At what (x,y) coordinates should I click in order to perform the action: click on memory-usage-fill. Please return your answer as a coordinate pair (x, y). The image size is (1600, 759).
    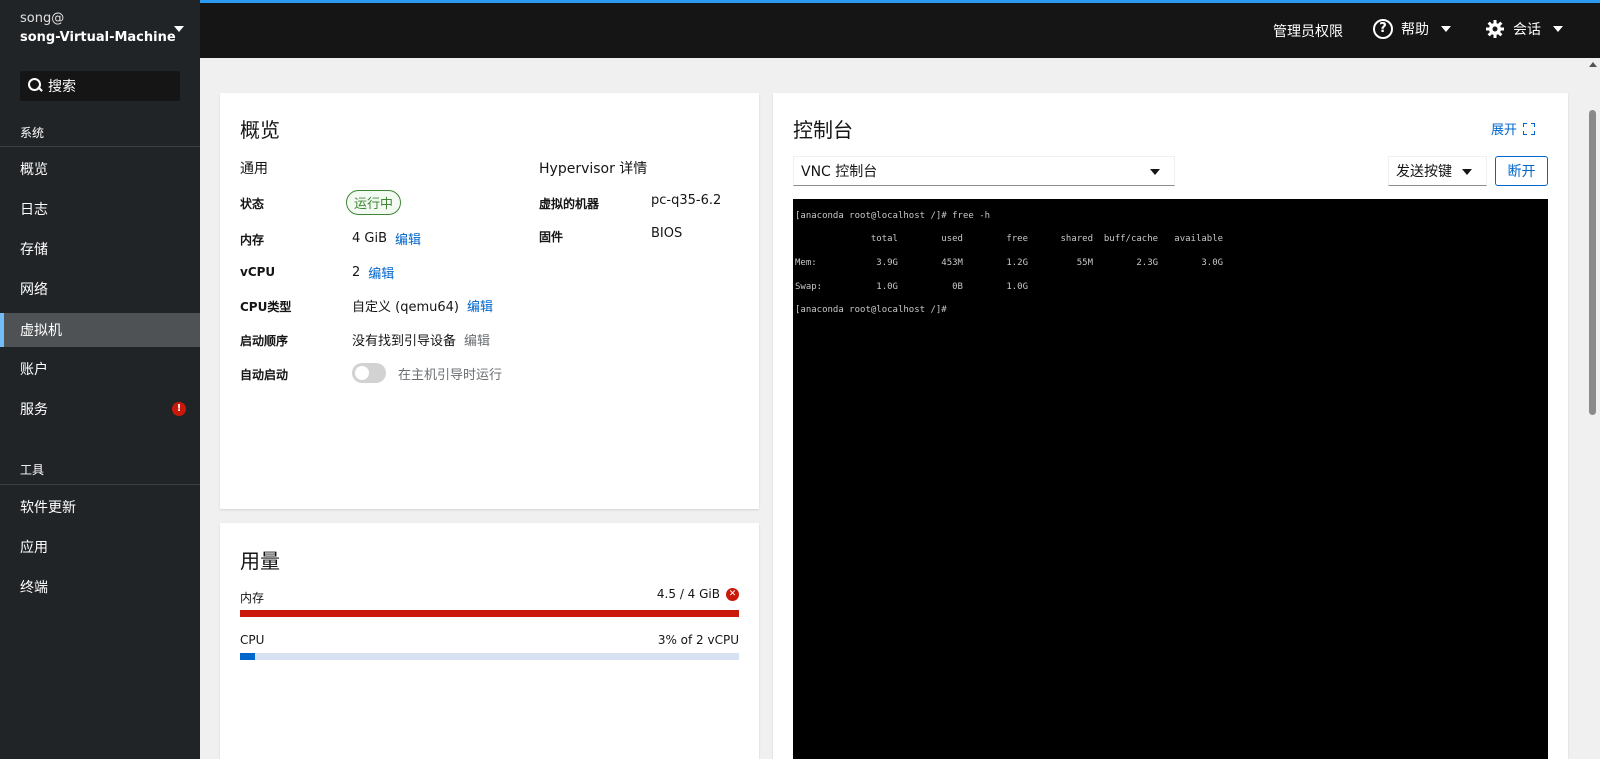
    Looking at the image, I should click on (489, 613).